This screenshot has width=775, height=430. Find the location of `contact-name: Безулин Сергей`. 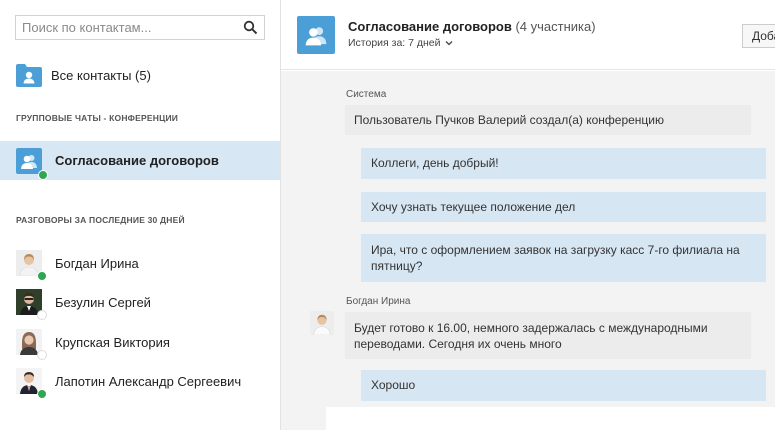

contact-name: Безулин Сергей is located at coordinates (103, 302).